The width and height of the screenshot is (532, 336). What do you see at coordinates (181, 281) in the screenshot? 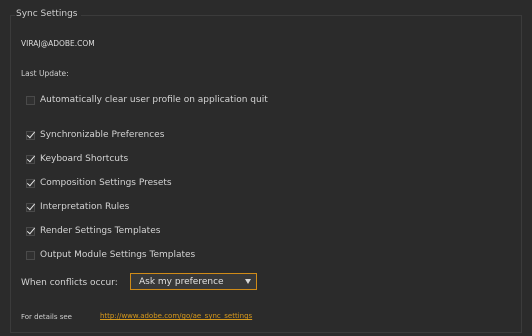
I see `conflicts-dropdown-value: Ask my preference` at bounding box center [181, 281].